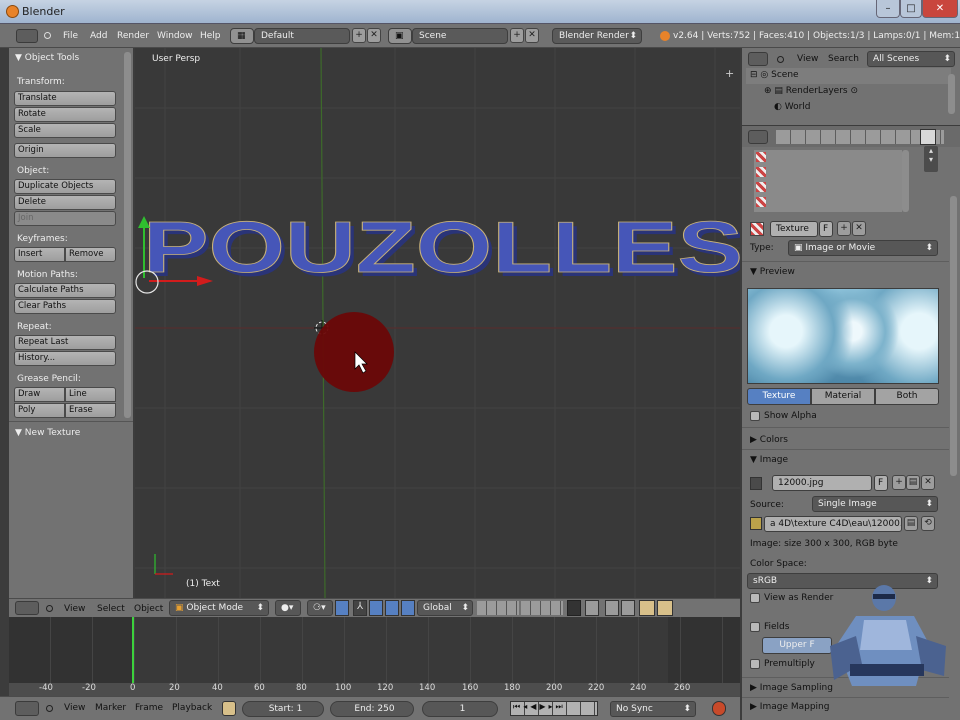  What do you see at coordinates (229, 708) in the screenshot?
I see `preview-range-icon` at bounding box center [229, 708].